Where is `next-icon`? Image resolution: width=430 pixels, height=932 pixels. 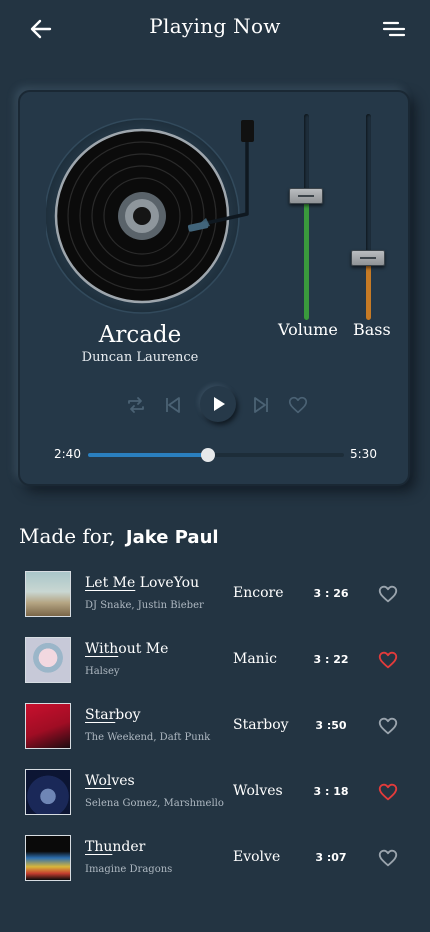 next-icon is located at coordinates (261, 405).